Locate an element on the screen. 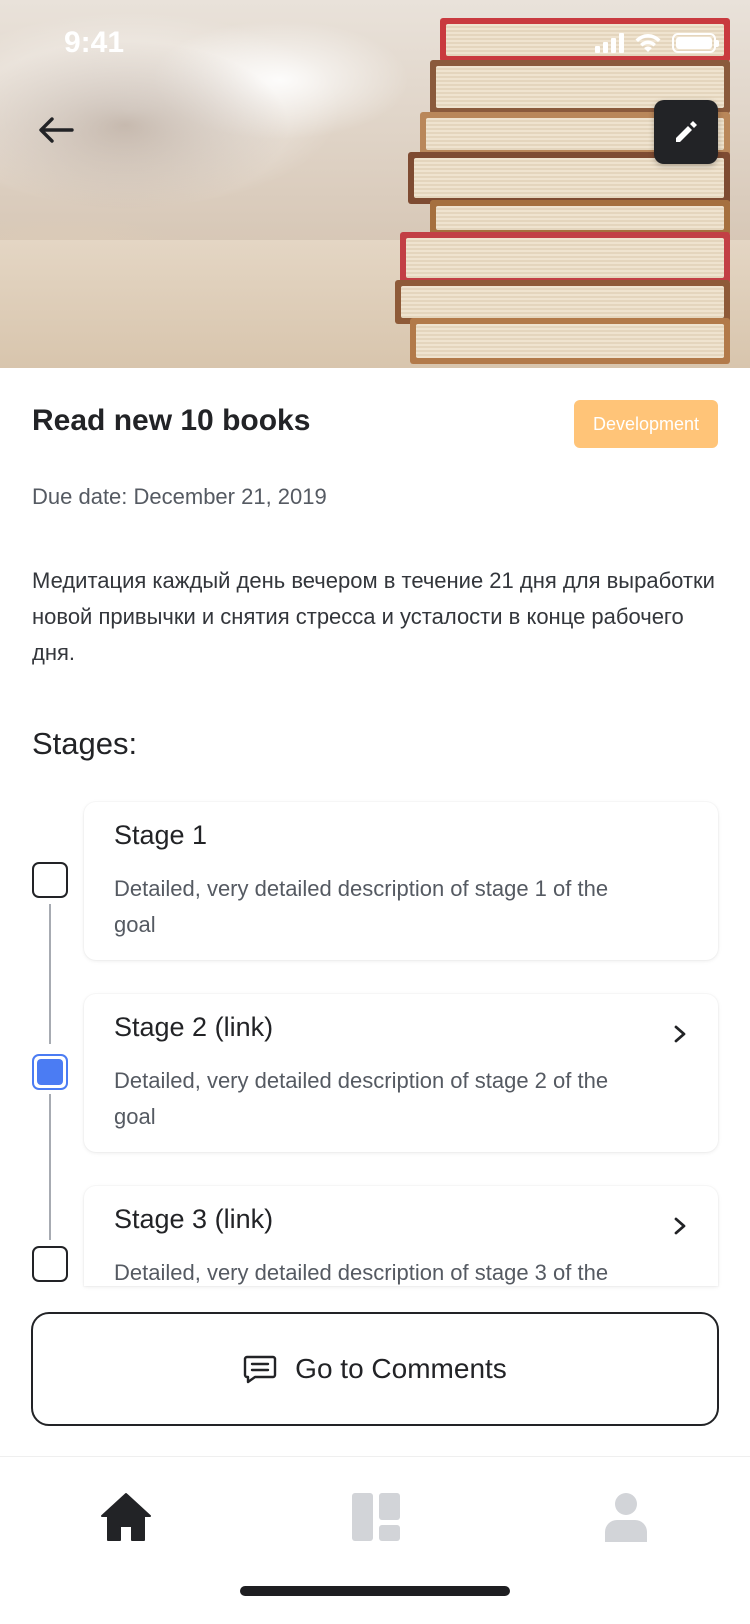 This screenshot has width=750, height=1624. category-badge: Development is located at coordinates (646, 424).